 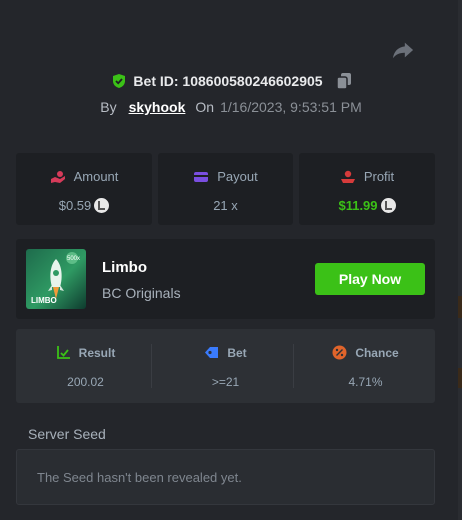 I want to click on svg-text: LIMBO, so click(x=44, y=300).